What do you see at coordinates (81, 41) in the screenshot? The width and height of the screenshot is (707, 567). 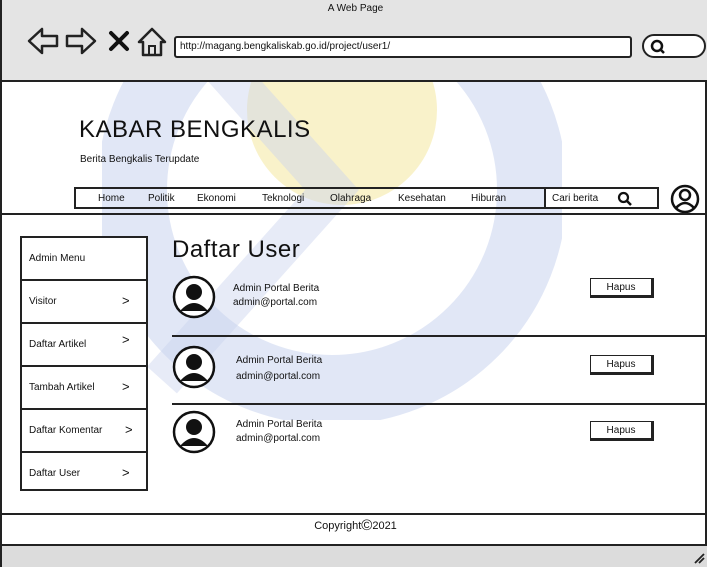 I see `forward-arrow-icon` at bounding box center [81, 41].